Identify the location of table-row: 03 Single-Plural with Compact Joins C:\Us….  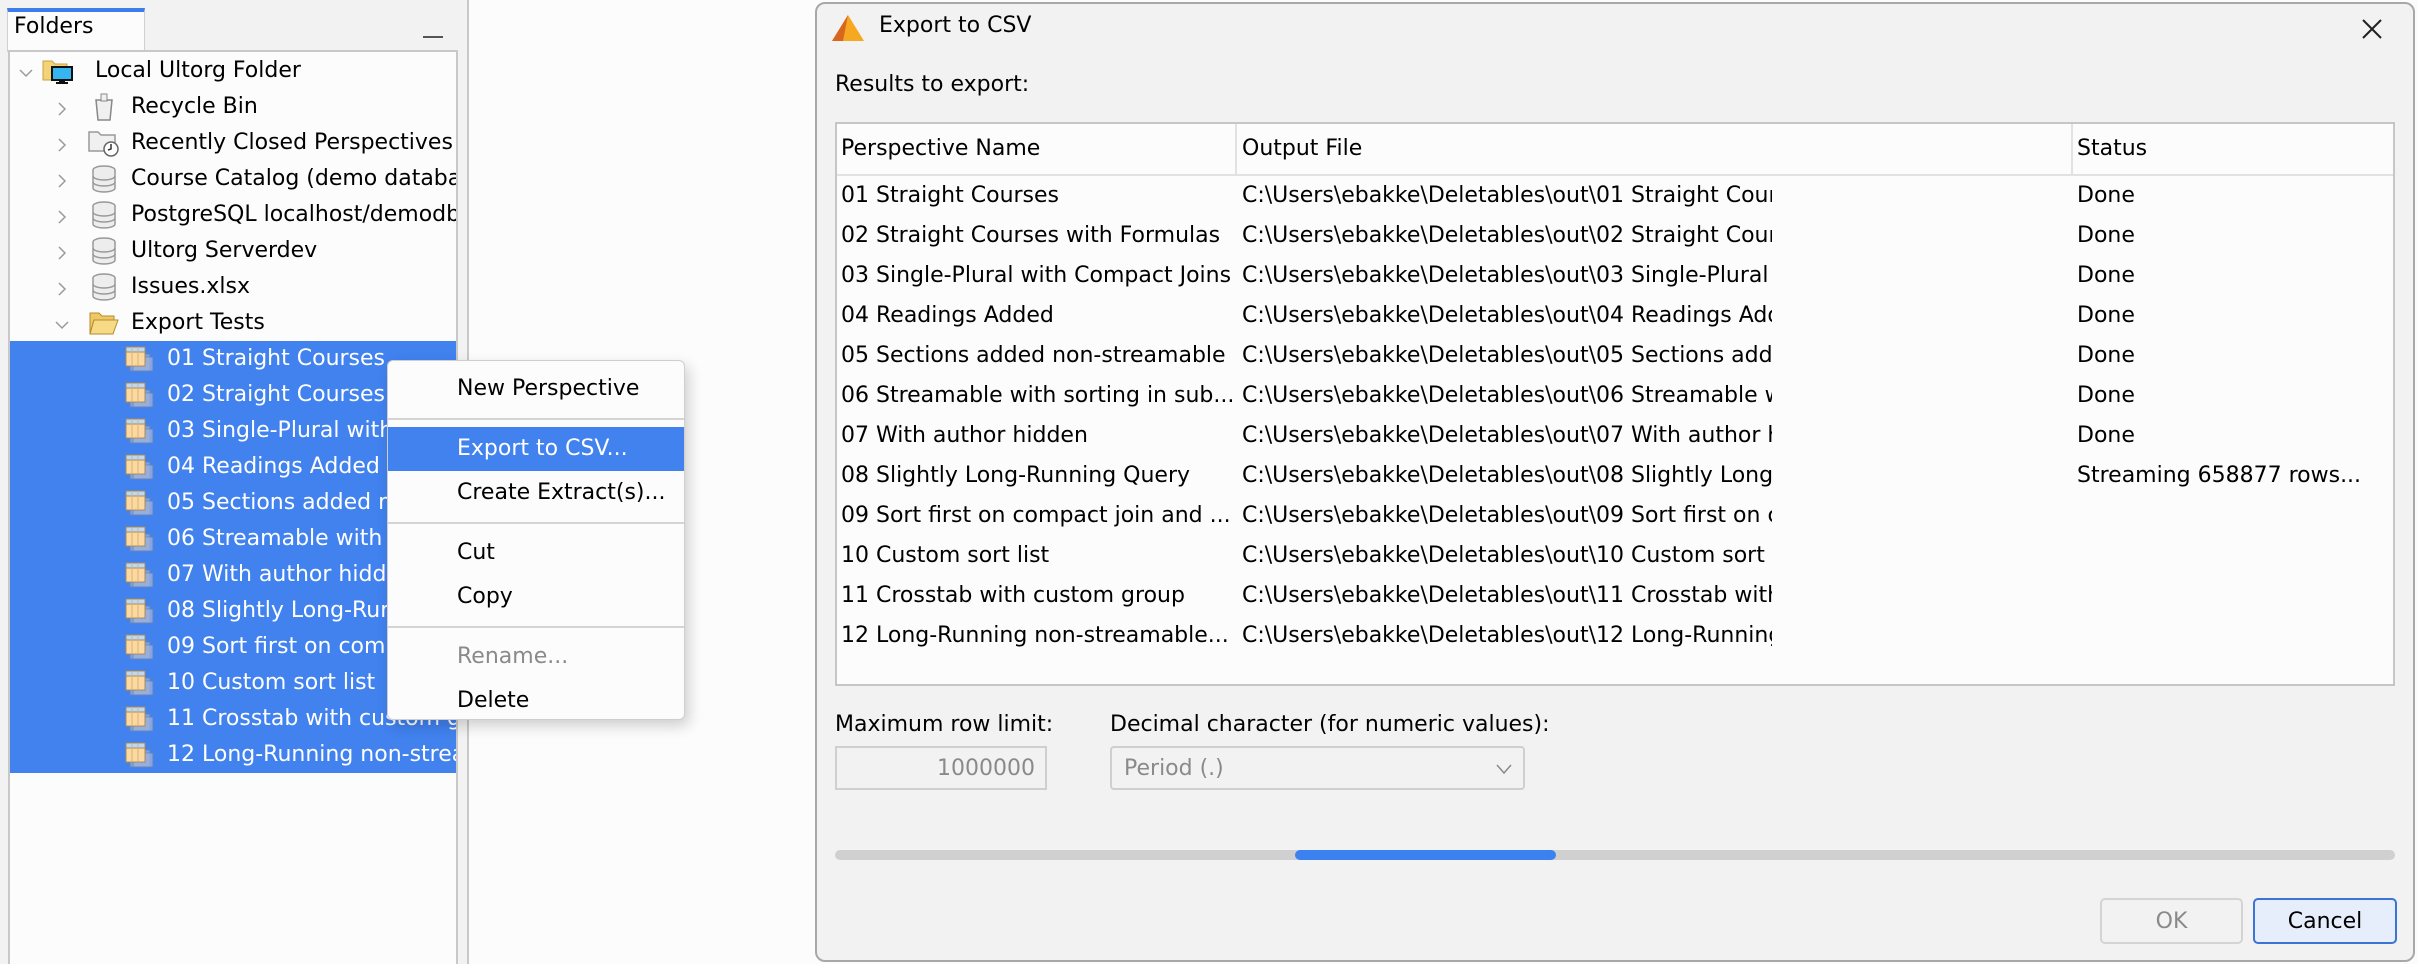
(1615, 277).